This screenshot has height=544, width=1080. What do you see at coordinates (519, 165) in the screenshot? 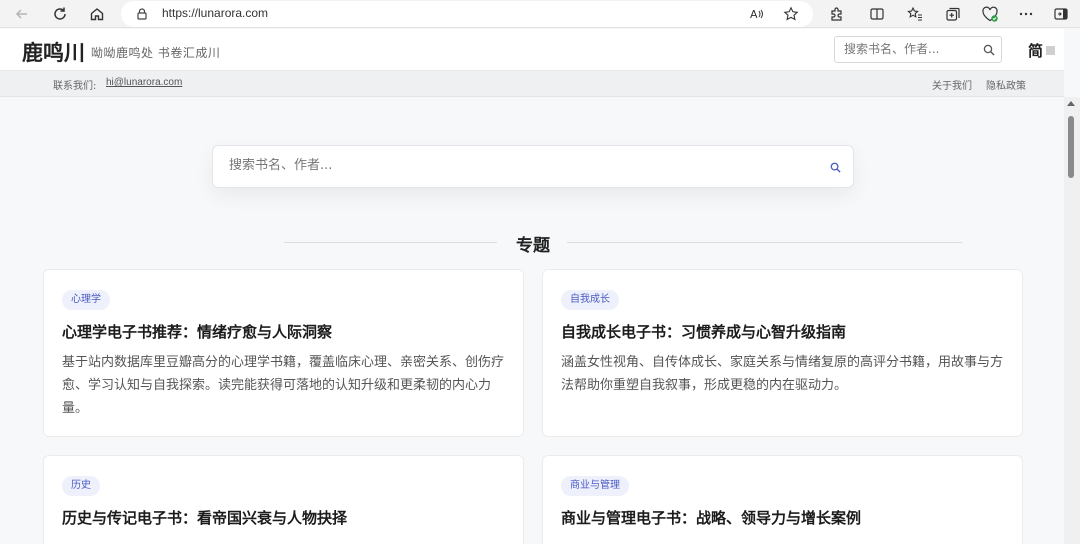
I see `main-search-input` at bounding box center [519, 165].